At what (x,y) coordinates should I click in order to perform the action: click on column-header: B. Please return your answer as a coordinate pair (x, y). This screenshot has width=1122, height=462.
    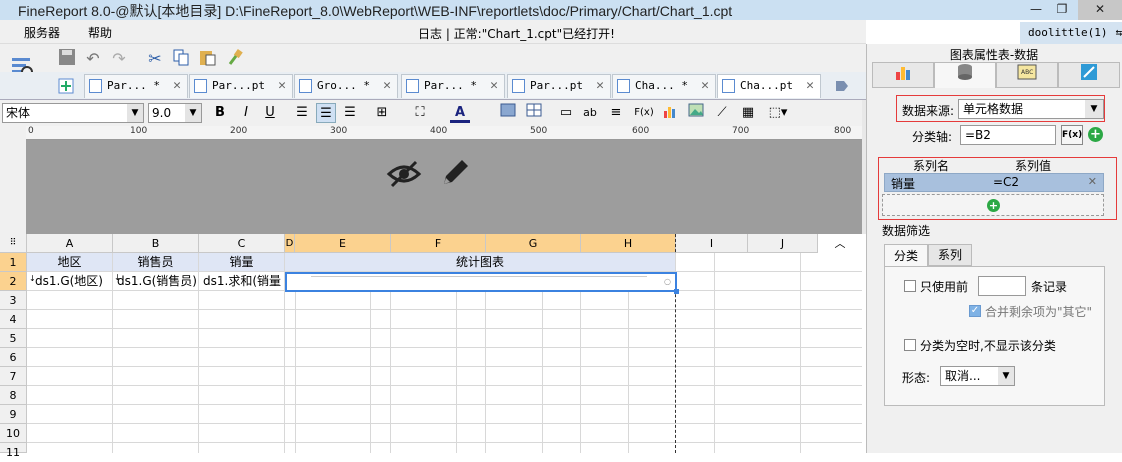
    Looking at the image, I should click on (156, 243).